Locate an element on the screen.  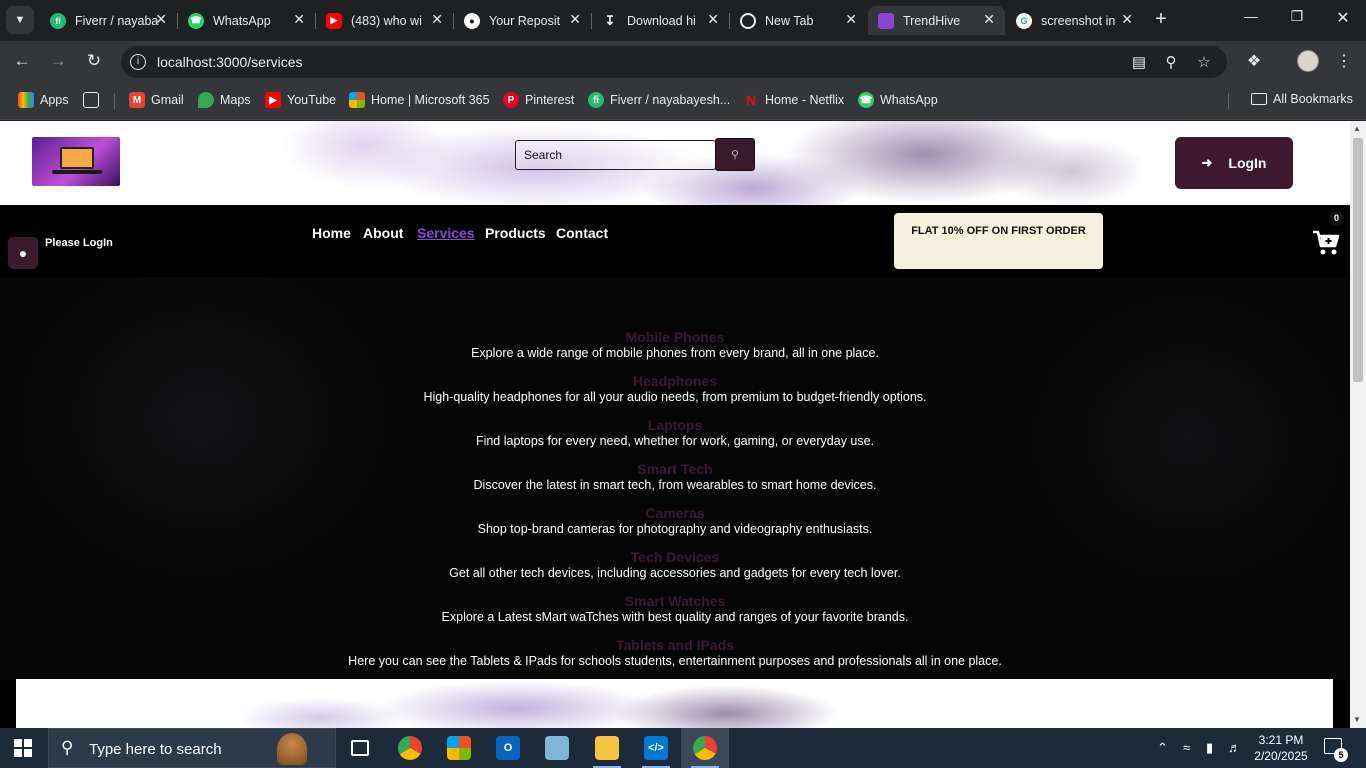
taskbar-search-box: ⚲ Type here to search is located at coordinates (192, 748).